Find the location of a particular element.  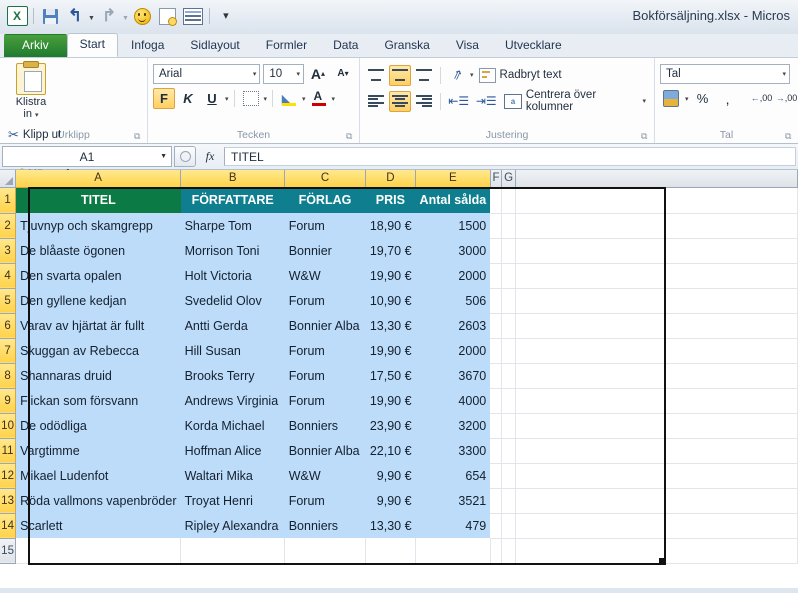

clipboard-dialog-launcher-icon: ⧉ is located at coordinates (138, 136).